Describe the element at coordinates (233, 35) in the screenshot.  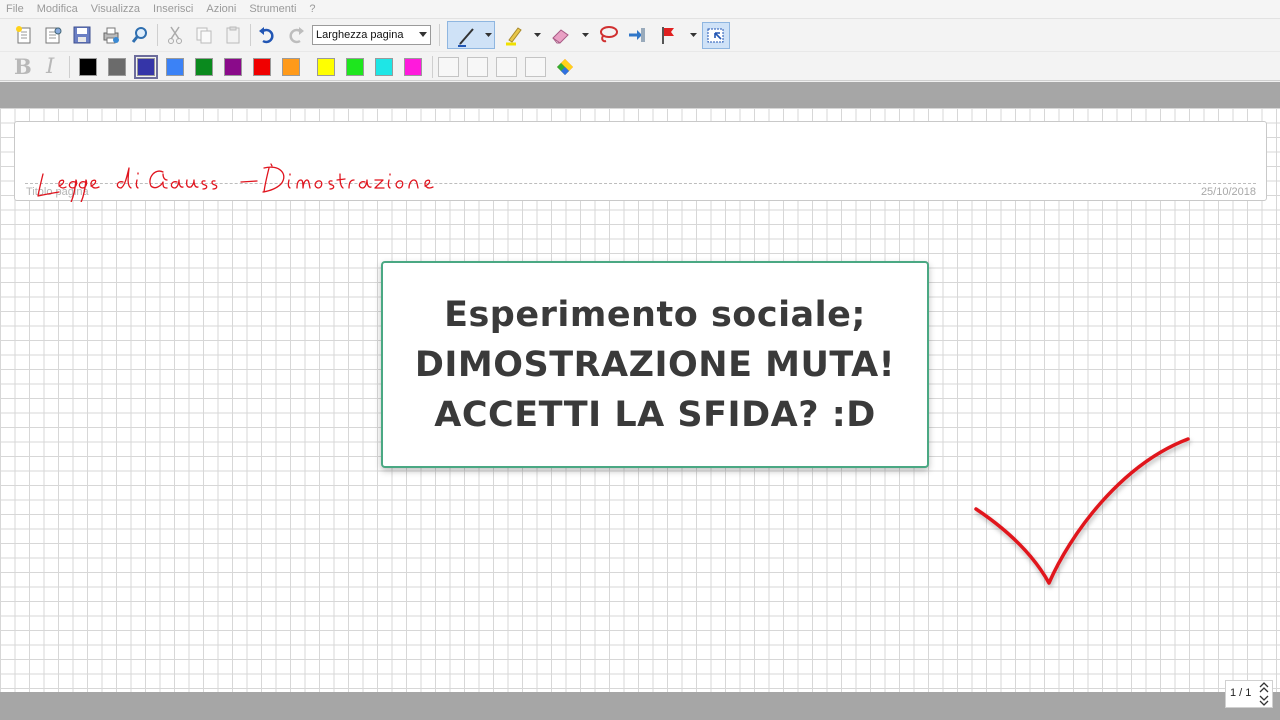
I see `paste-icon` at that location.